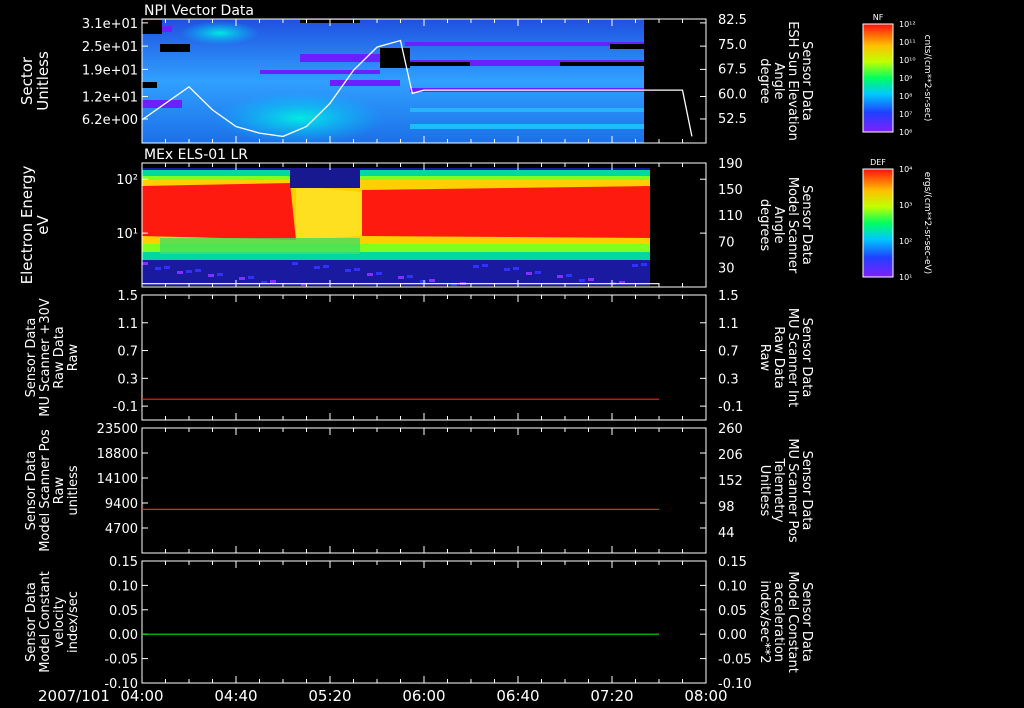  I want to click on time-tick-label: 06:00, so click(423, 696).